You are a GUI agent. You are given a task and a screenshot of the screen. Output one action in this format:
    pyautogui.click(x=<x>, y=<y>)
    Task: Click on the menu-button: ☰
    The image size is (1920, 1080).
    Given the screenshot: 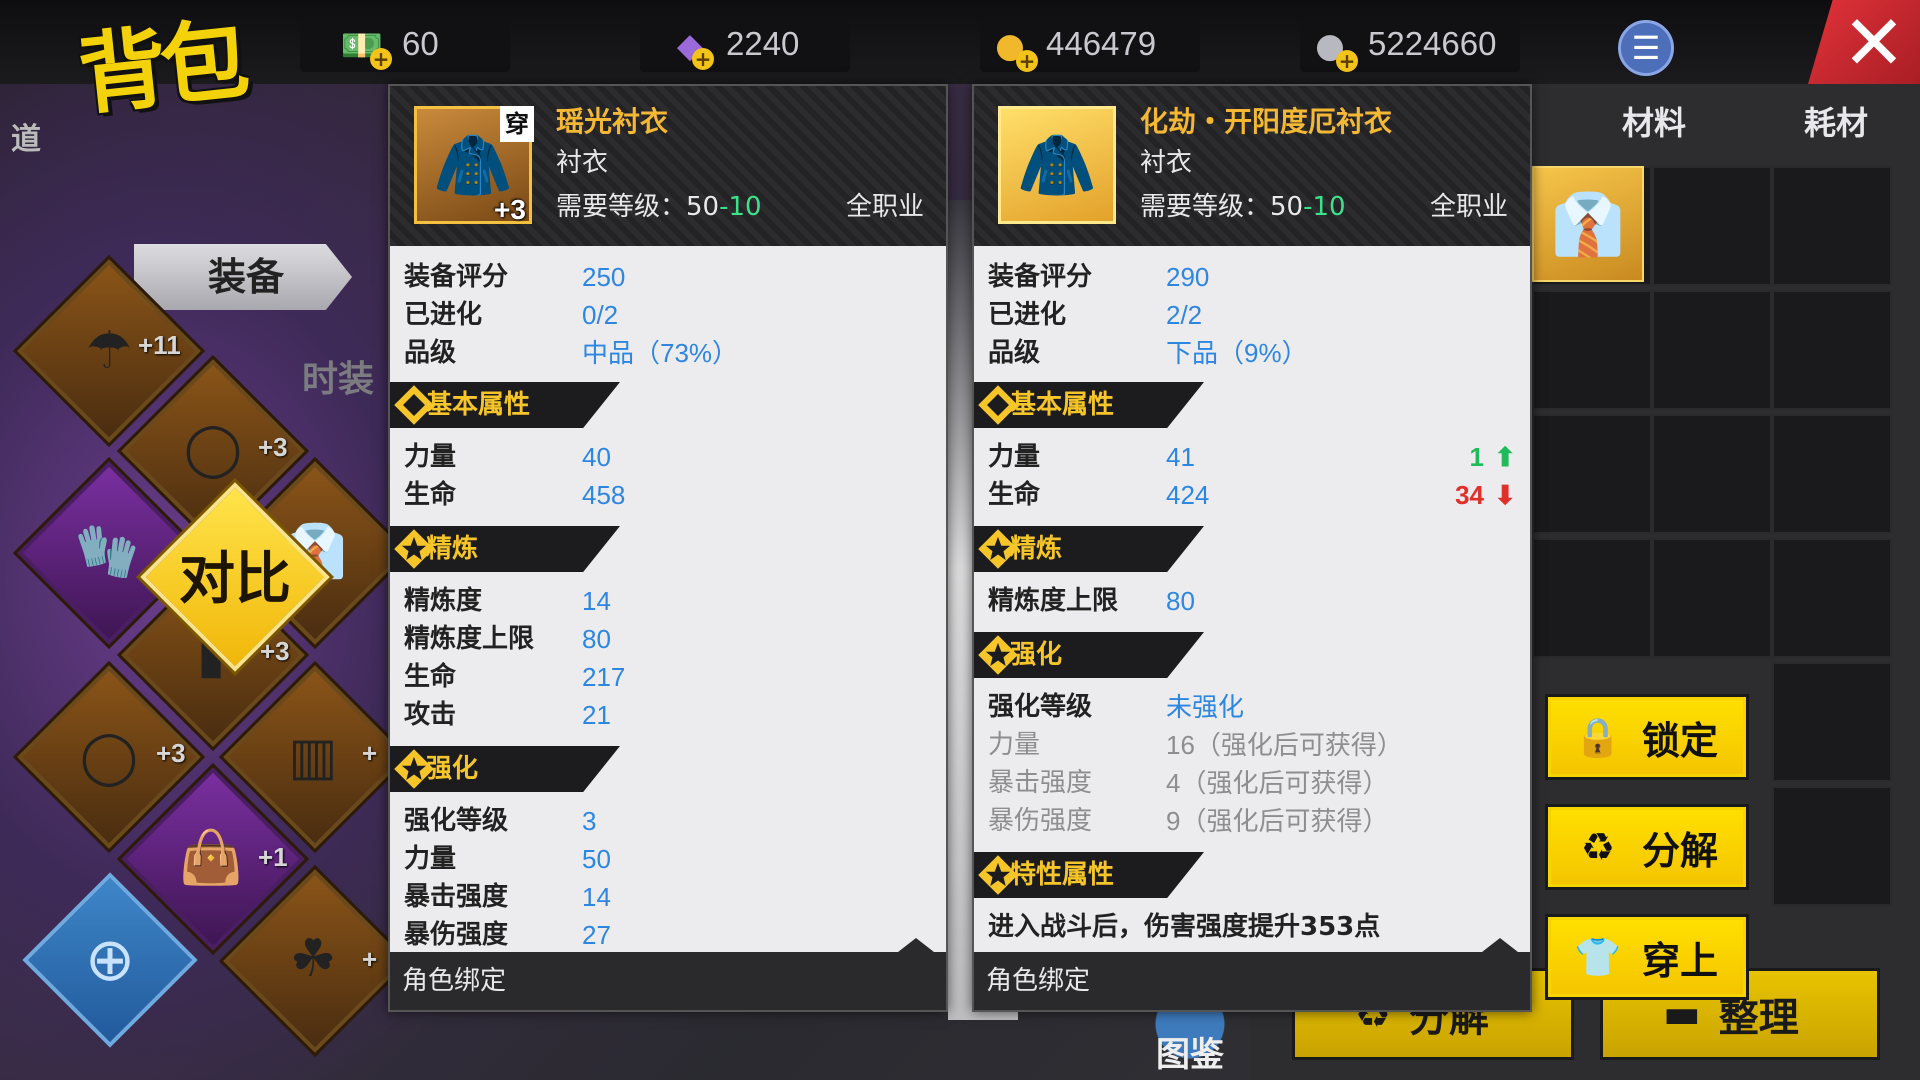 What is the action you would take?
    pyautogui.click(x=1646, y=48)
    